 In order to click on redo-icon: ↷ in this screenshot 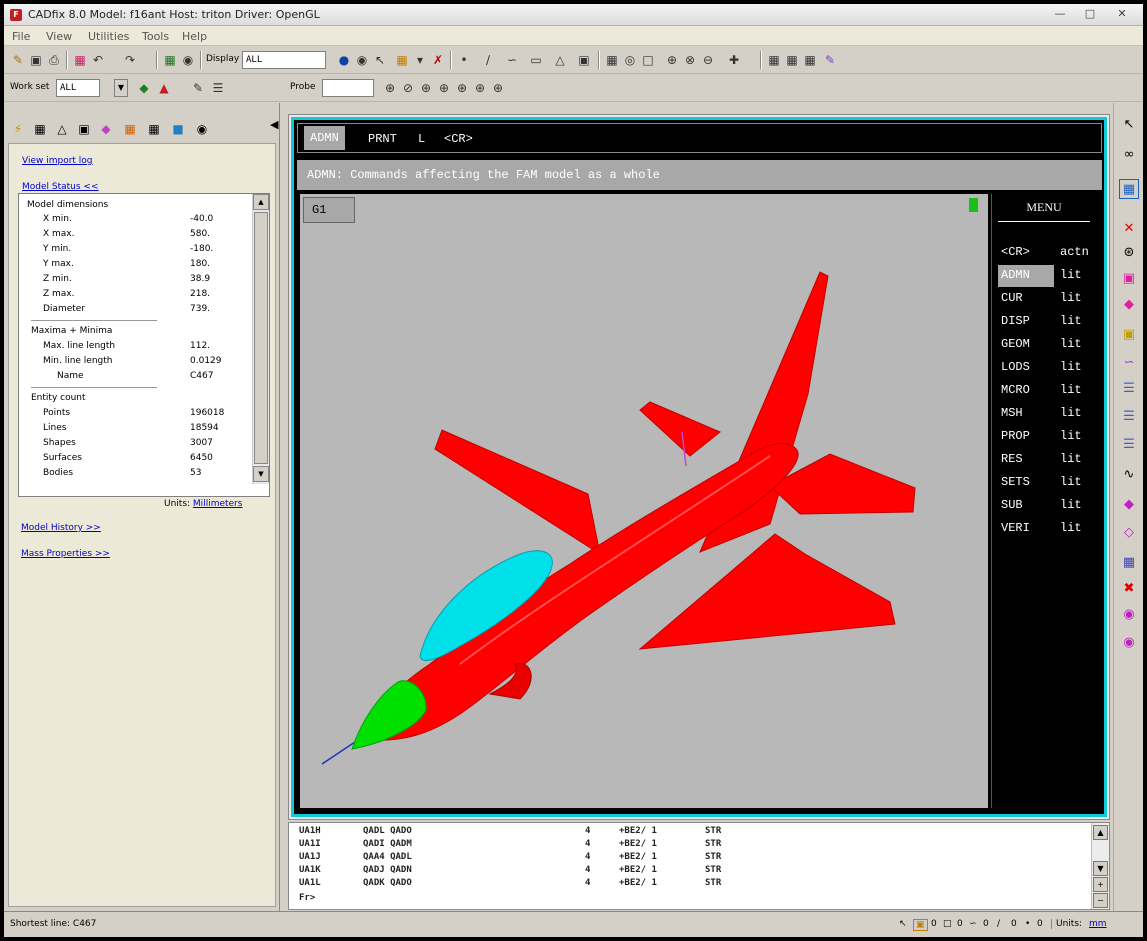, I will do `click(130, 60)`.